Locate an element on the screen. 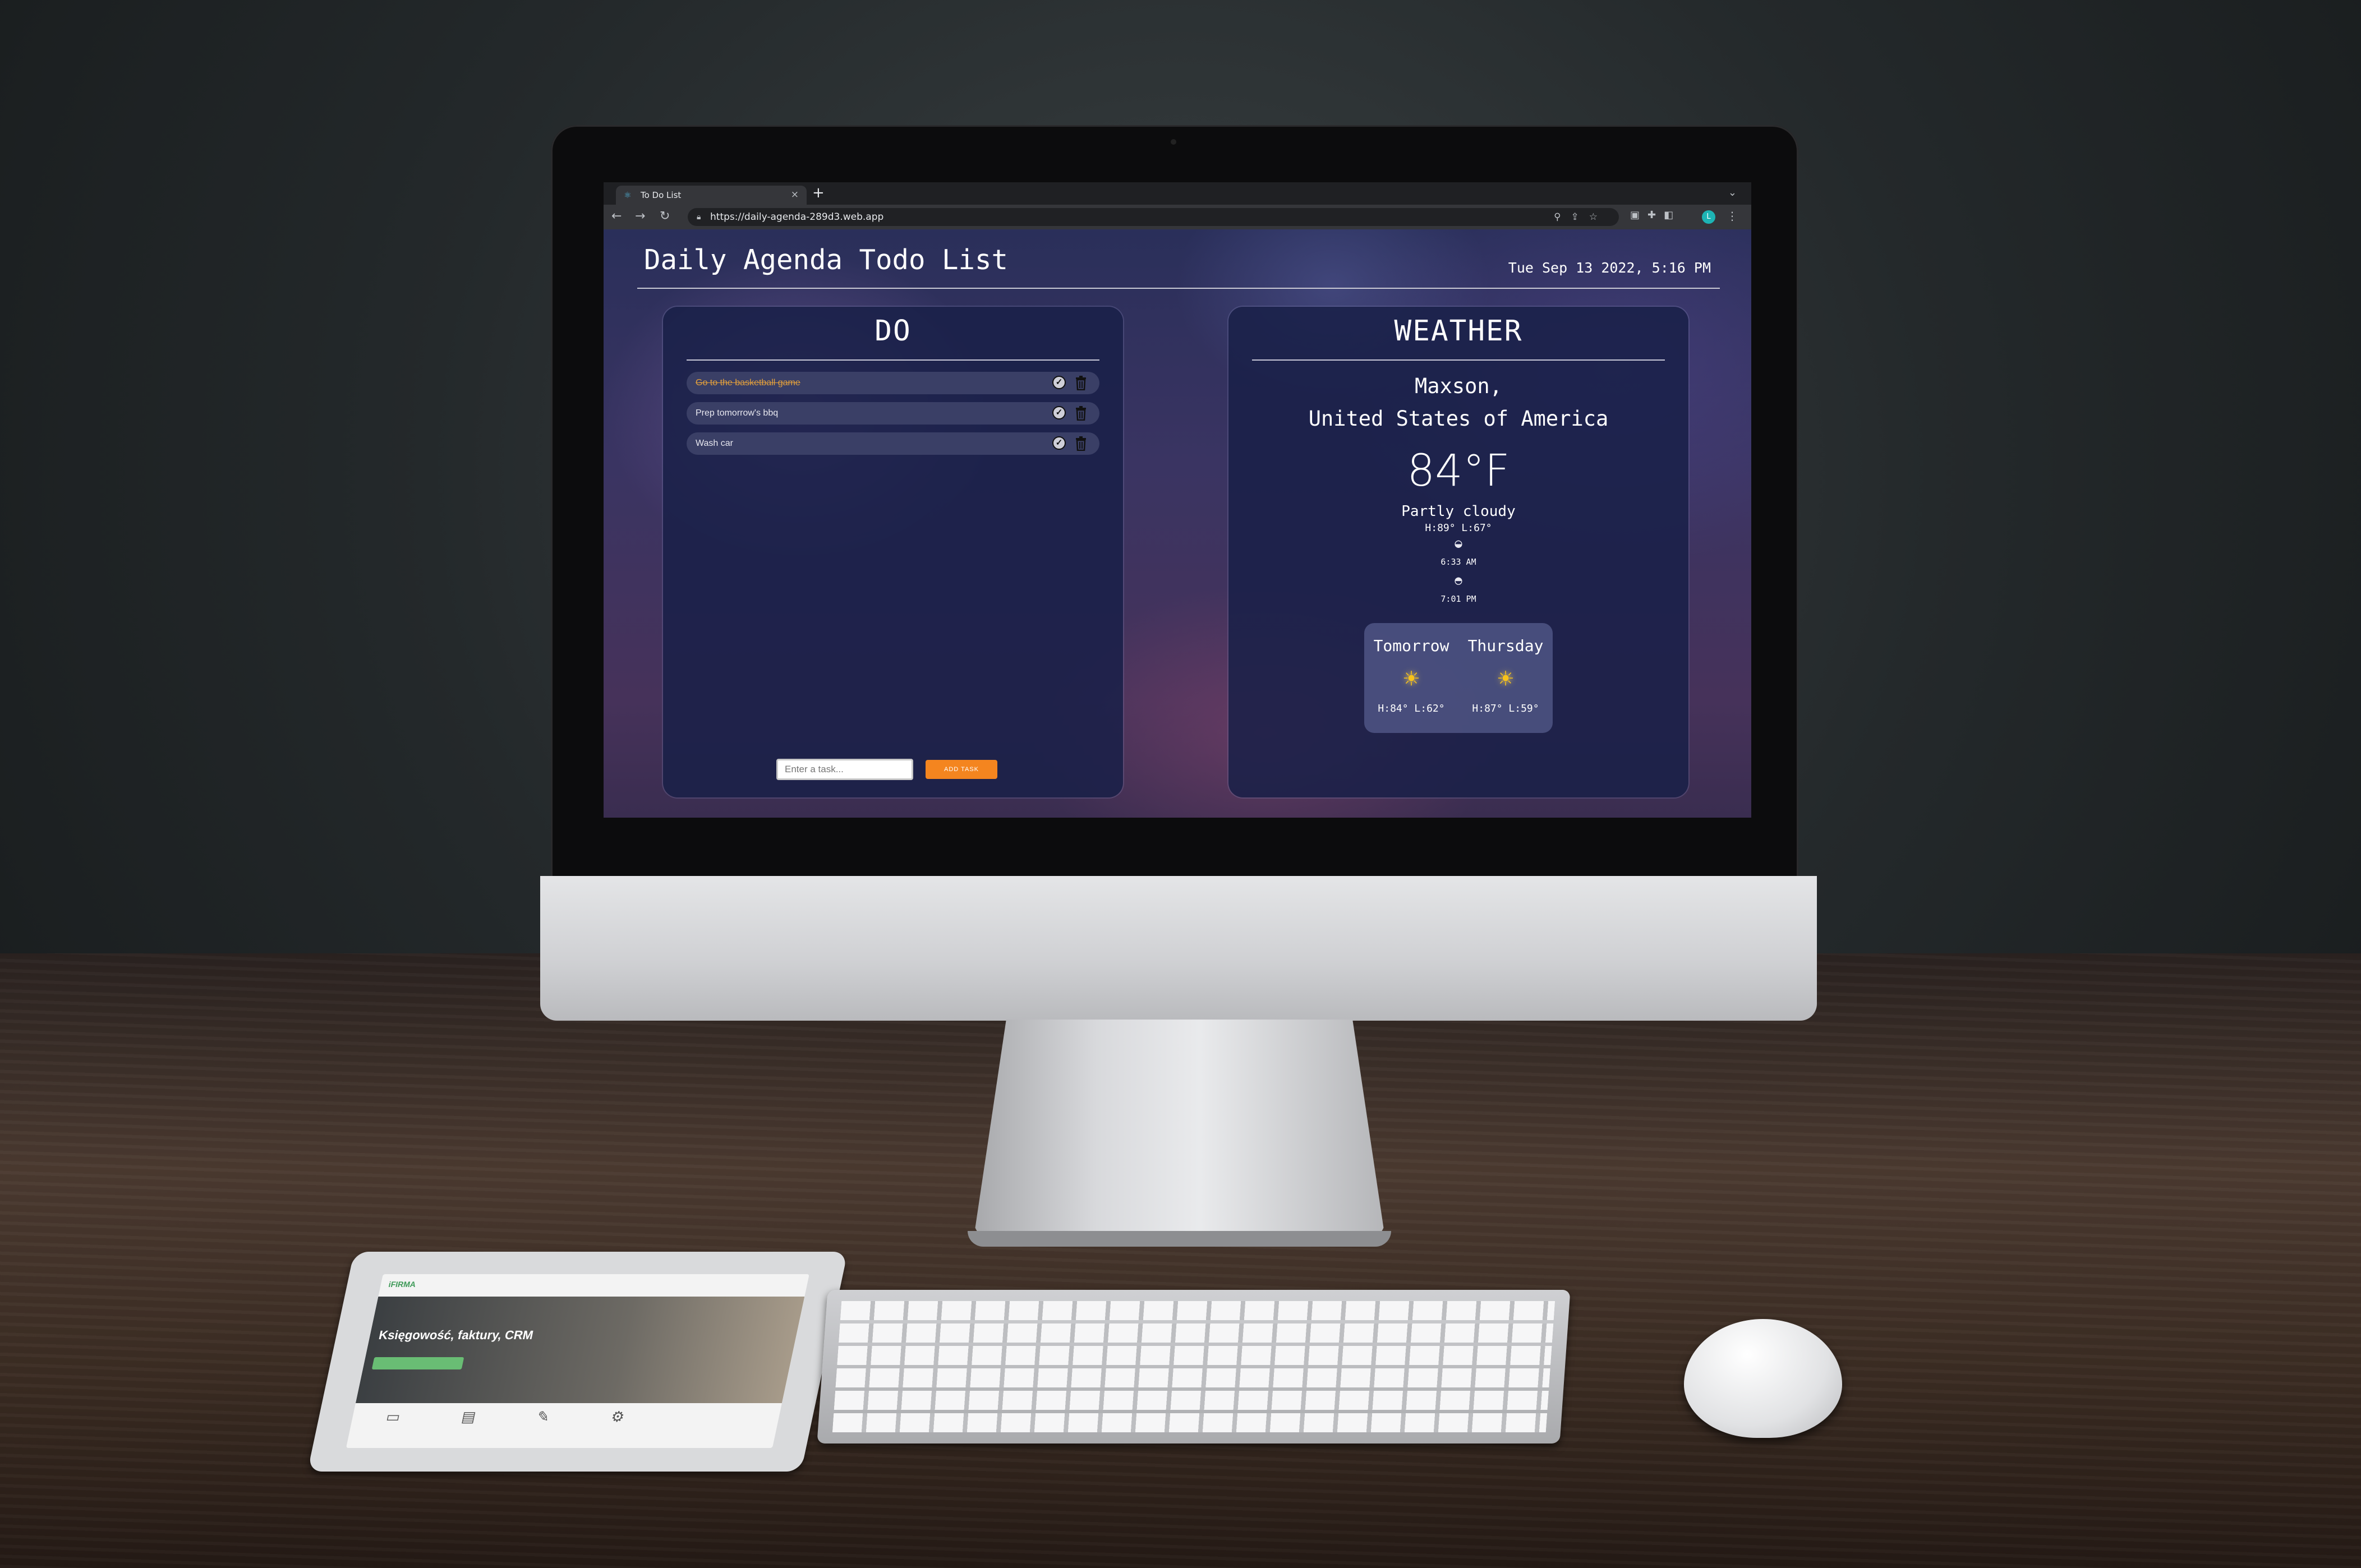  monitor-stand is located at coordinates (1180, 1130).